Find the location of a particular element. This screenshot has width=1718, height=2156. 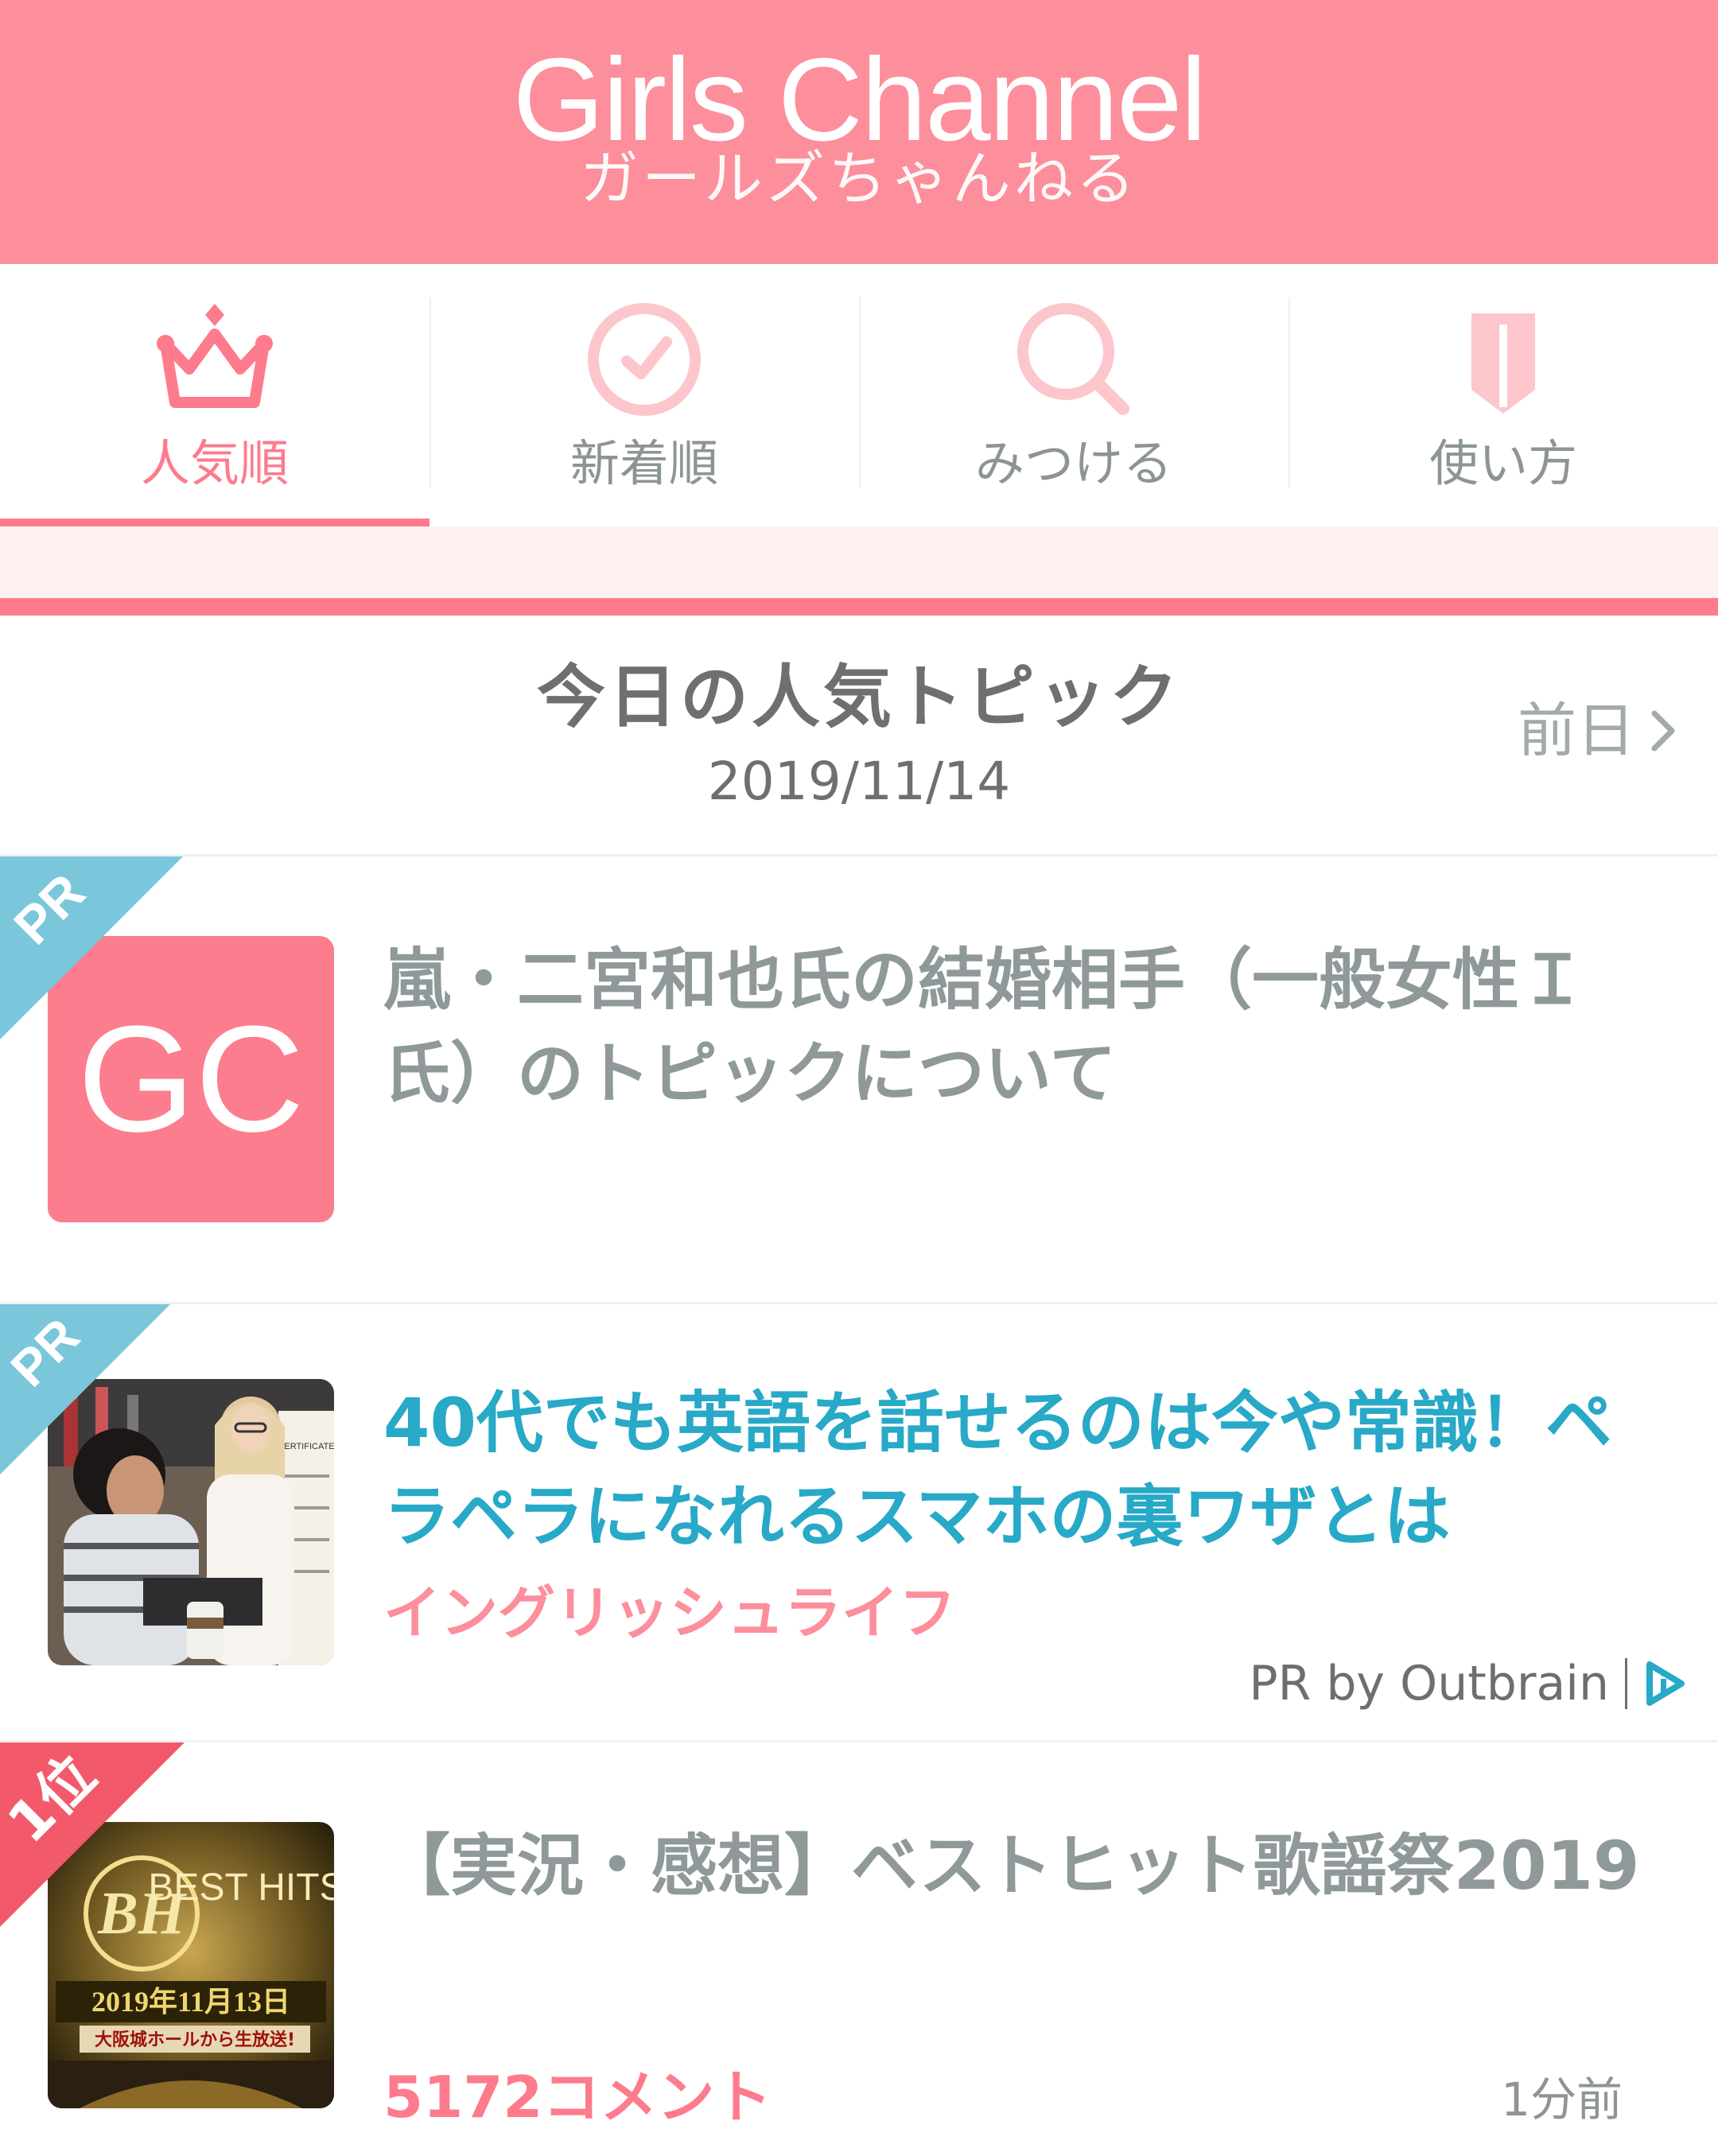

crown-icon is located at coordinates (215, 356).